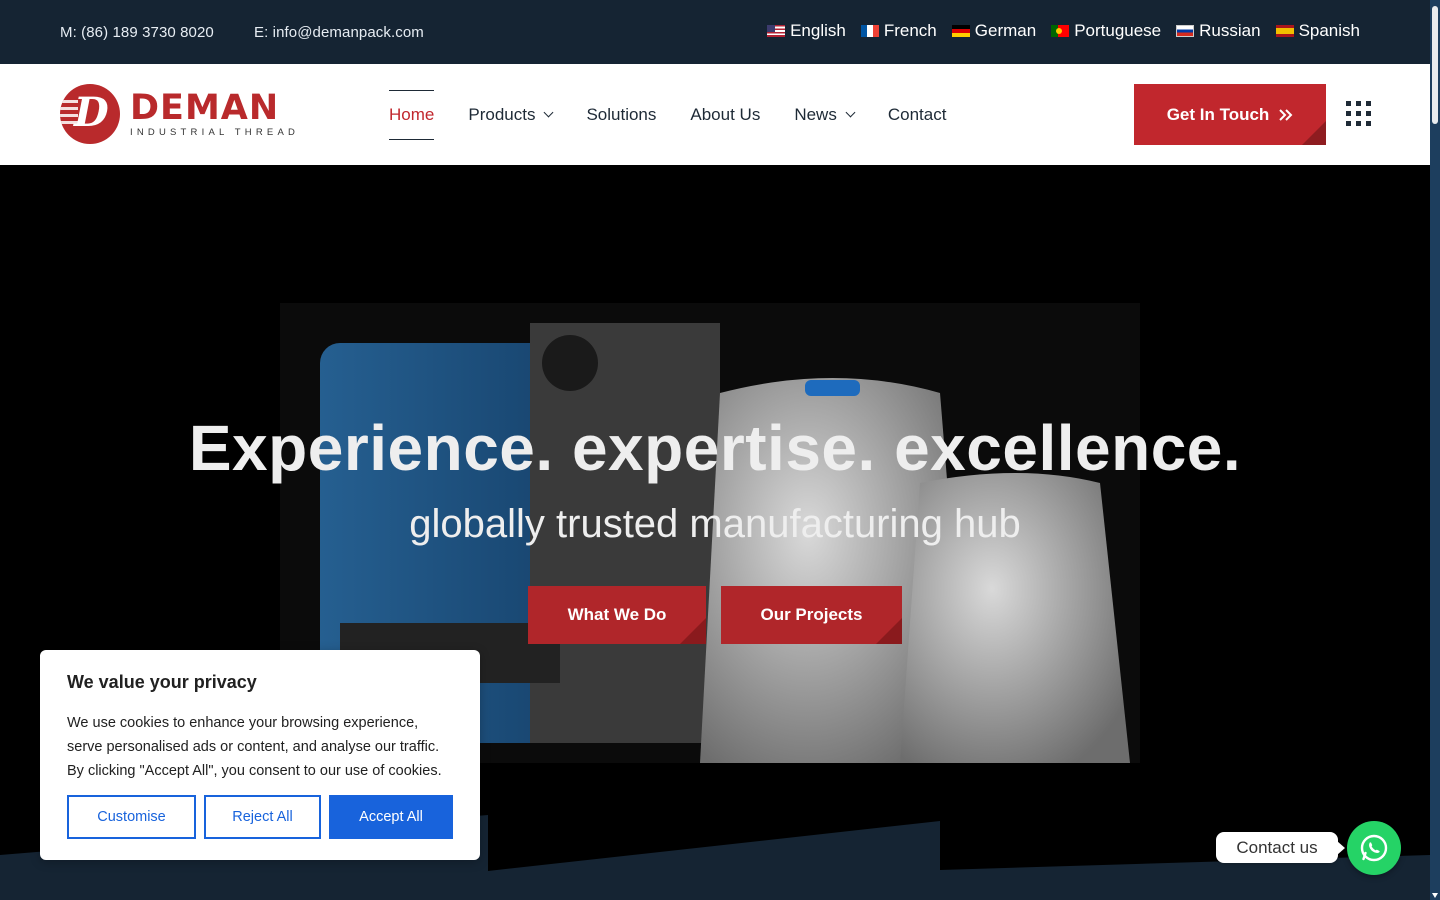 The image size is (1440, 900). I want to click on nav-news: News, so click(825, 114).